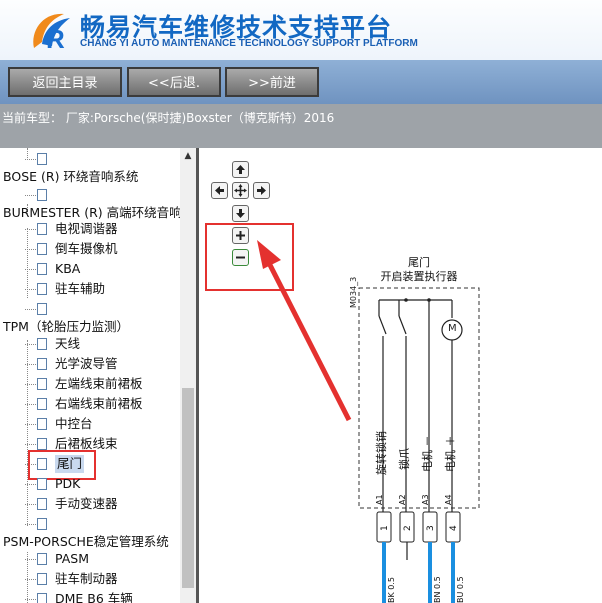 The width and height of the screenshot is (602, 603). I want to click on connector-number: 3, so click(431, 528).